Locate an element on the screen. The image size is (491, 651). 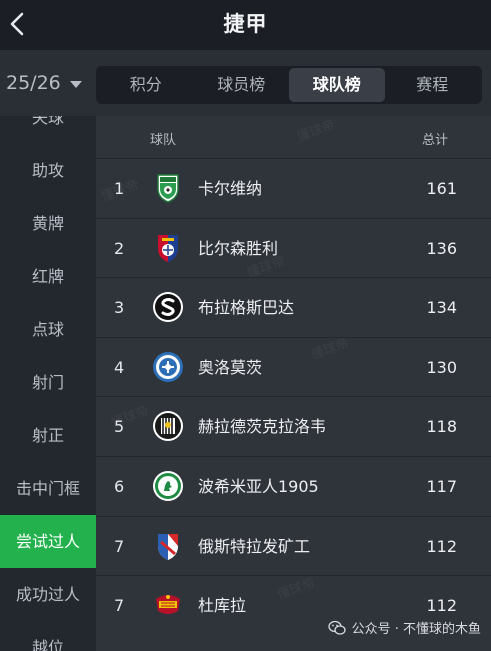
team-total: 118 is located at coordinates (441, 426).